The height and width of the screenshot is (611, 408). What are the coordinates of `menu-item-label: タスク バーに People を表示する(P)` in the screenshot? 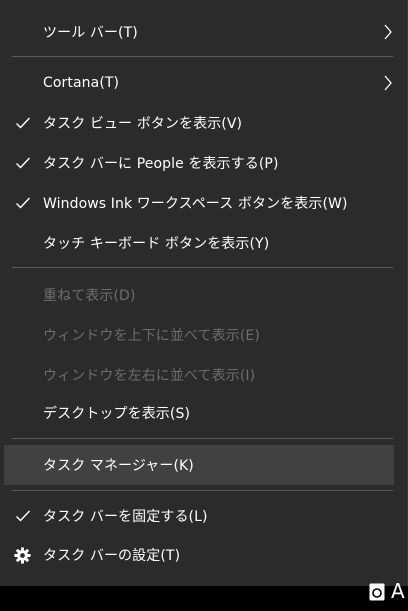 It's located at (161, 164).